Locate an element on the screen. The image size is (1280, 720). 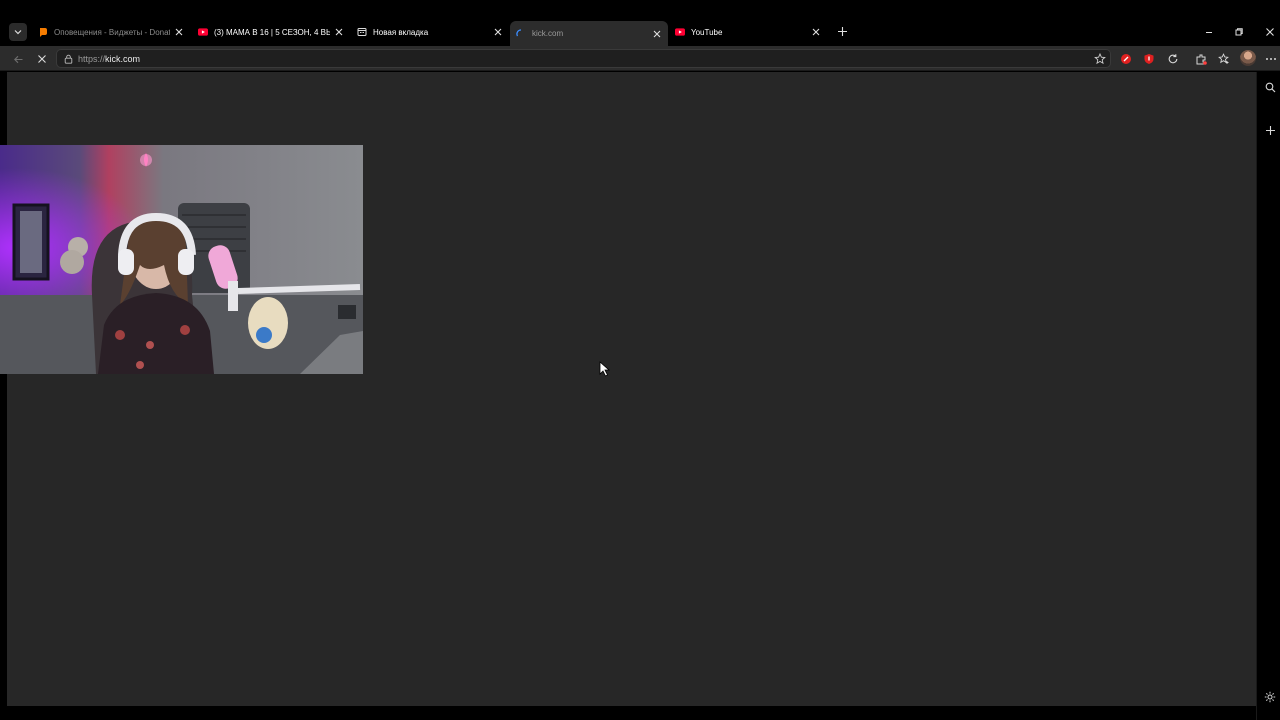
side-add-button is located at coordinates (1270, 130).